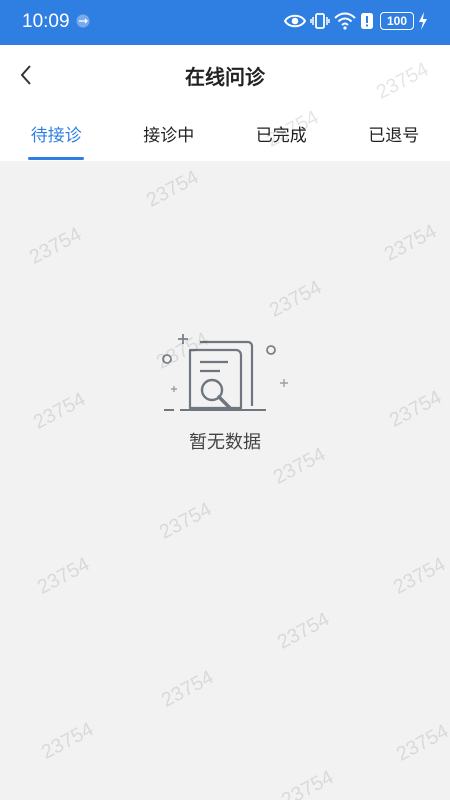  What do you see at coordinates (281, 136) in the screenshot?
I see `tab-label: 已完成` at bounding box center [281, 136].